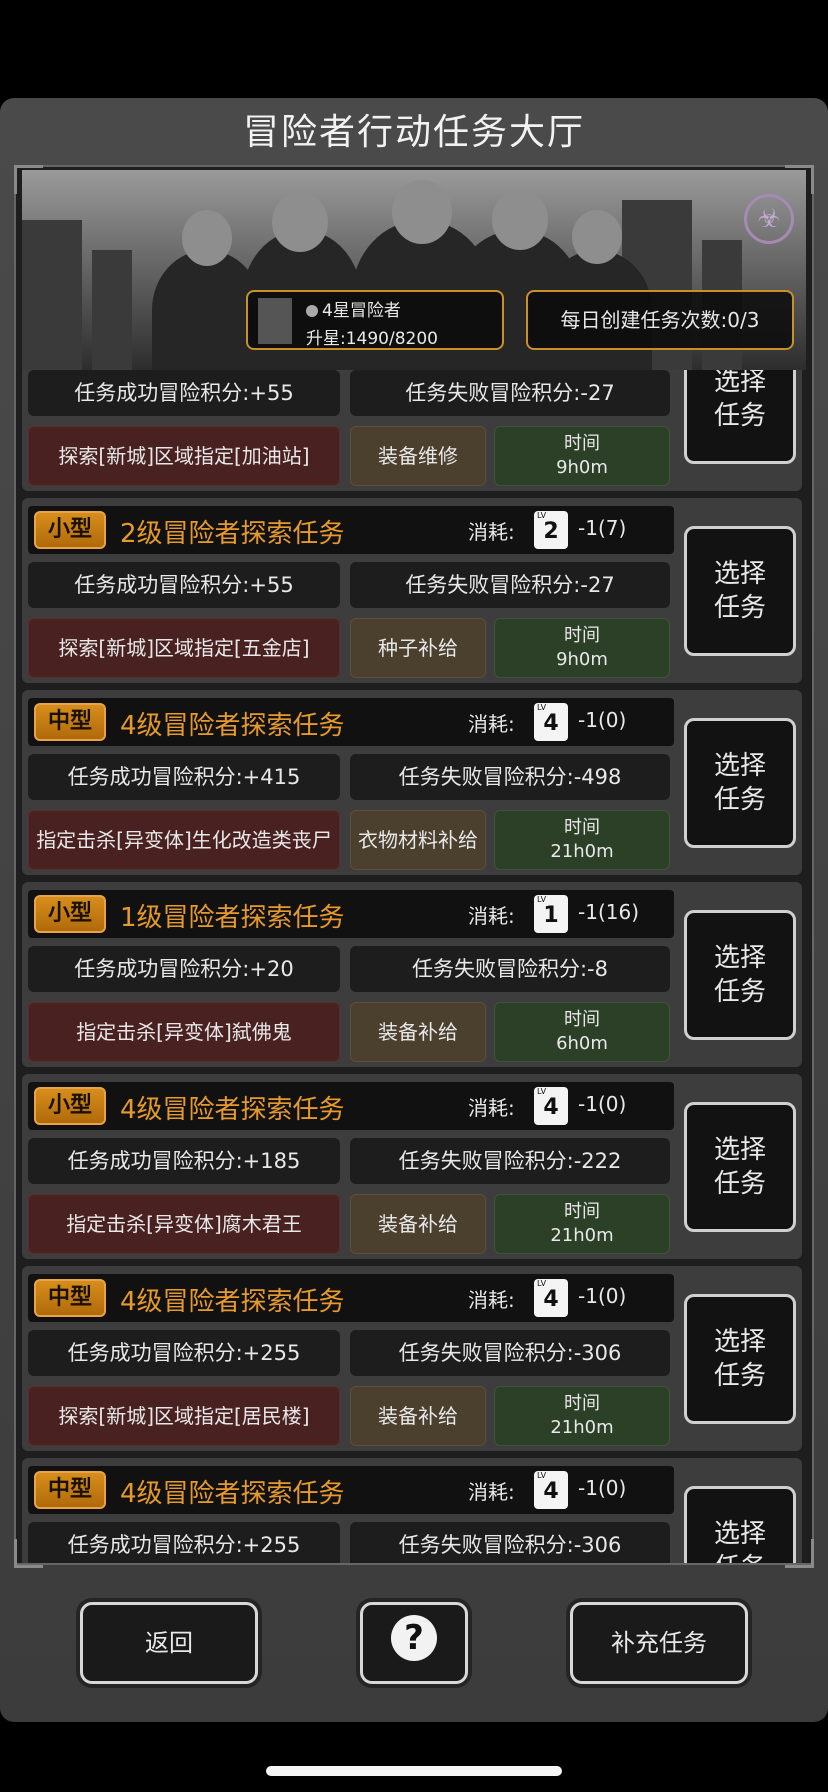 The image size is (828, 1792). What do you see at coordinates (184, 1032) in the screenshot?
I see `task-location: 指定击杀[异变体]弑佛鬼` at bounding box center [184, 1032].